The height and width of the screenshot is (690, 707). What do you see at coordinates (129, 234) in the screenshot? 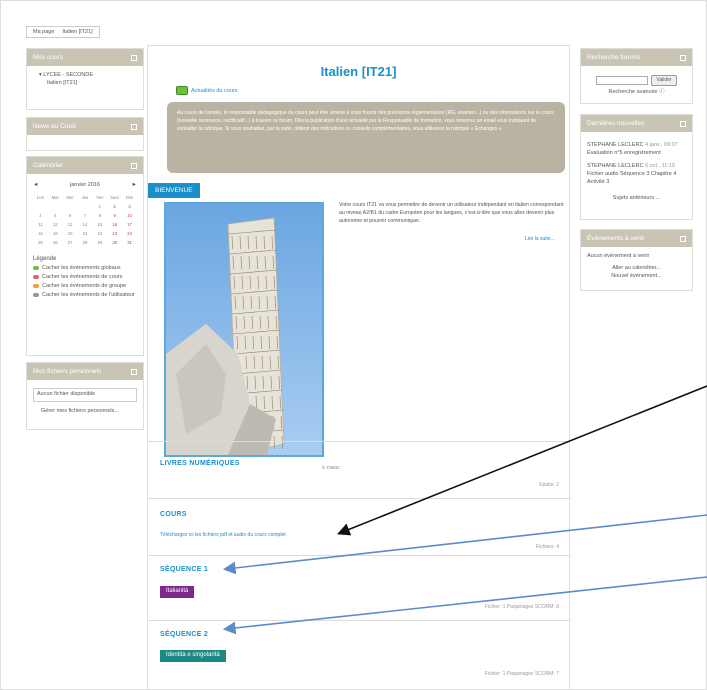
I see `calendar-day: 24` at bounding box center [129, 234].